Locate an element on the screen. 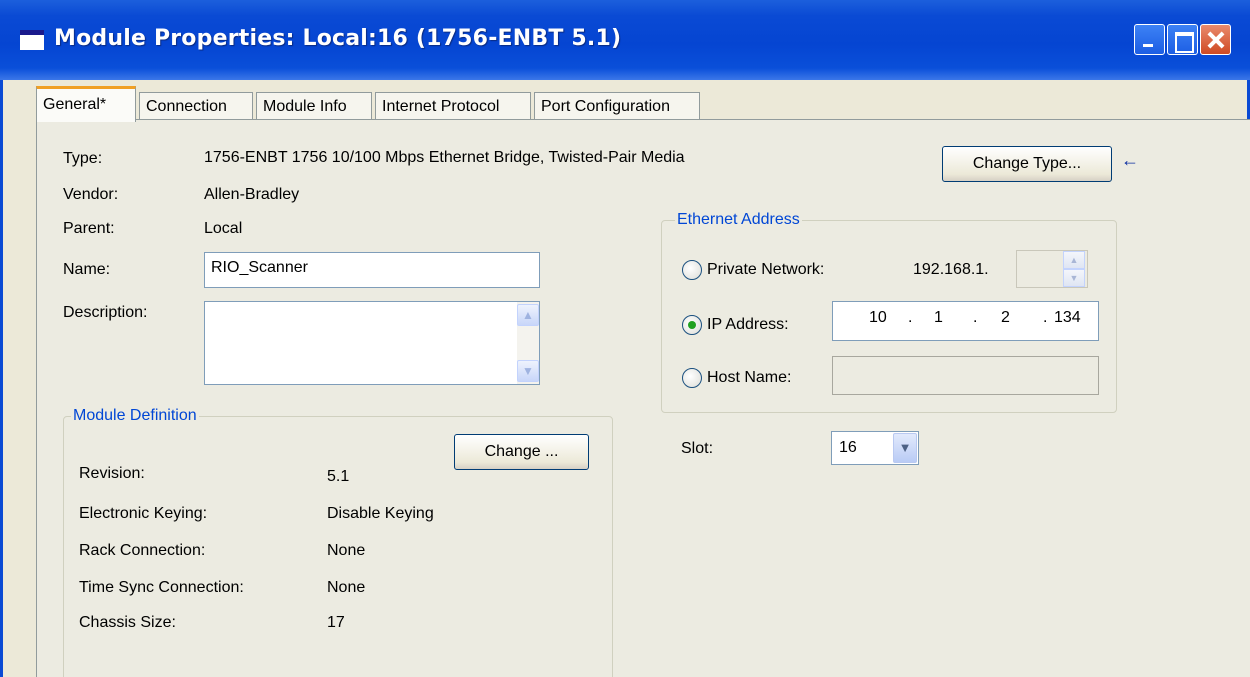  tab-internet-protocol: Internet Protocol is located at coordinates (453, 106).